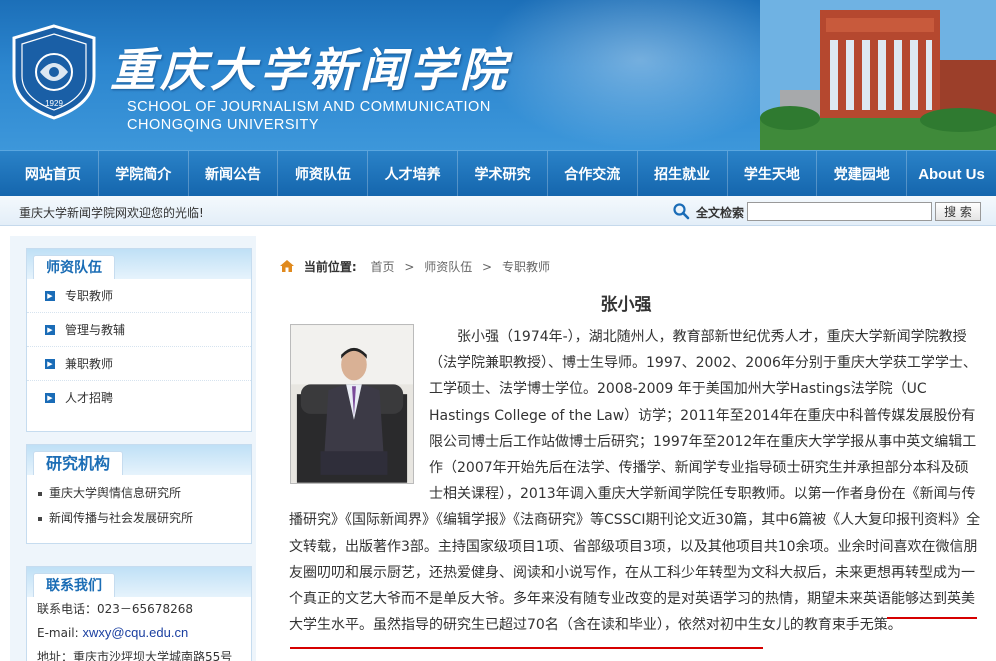  Describe the element at coordinates (310, 70) in the screenshot. I see `site-title: 重庆大学新闻学院` at that location.